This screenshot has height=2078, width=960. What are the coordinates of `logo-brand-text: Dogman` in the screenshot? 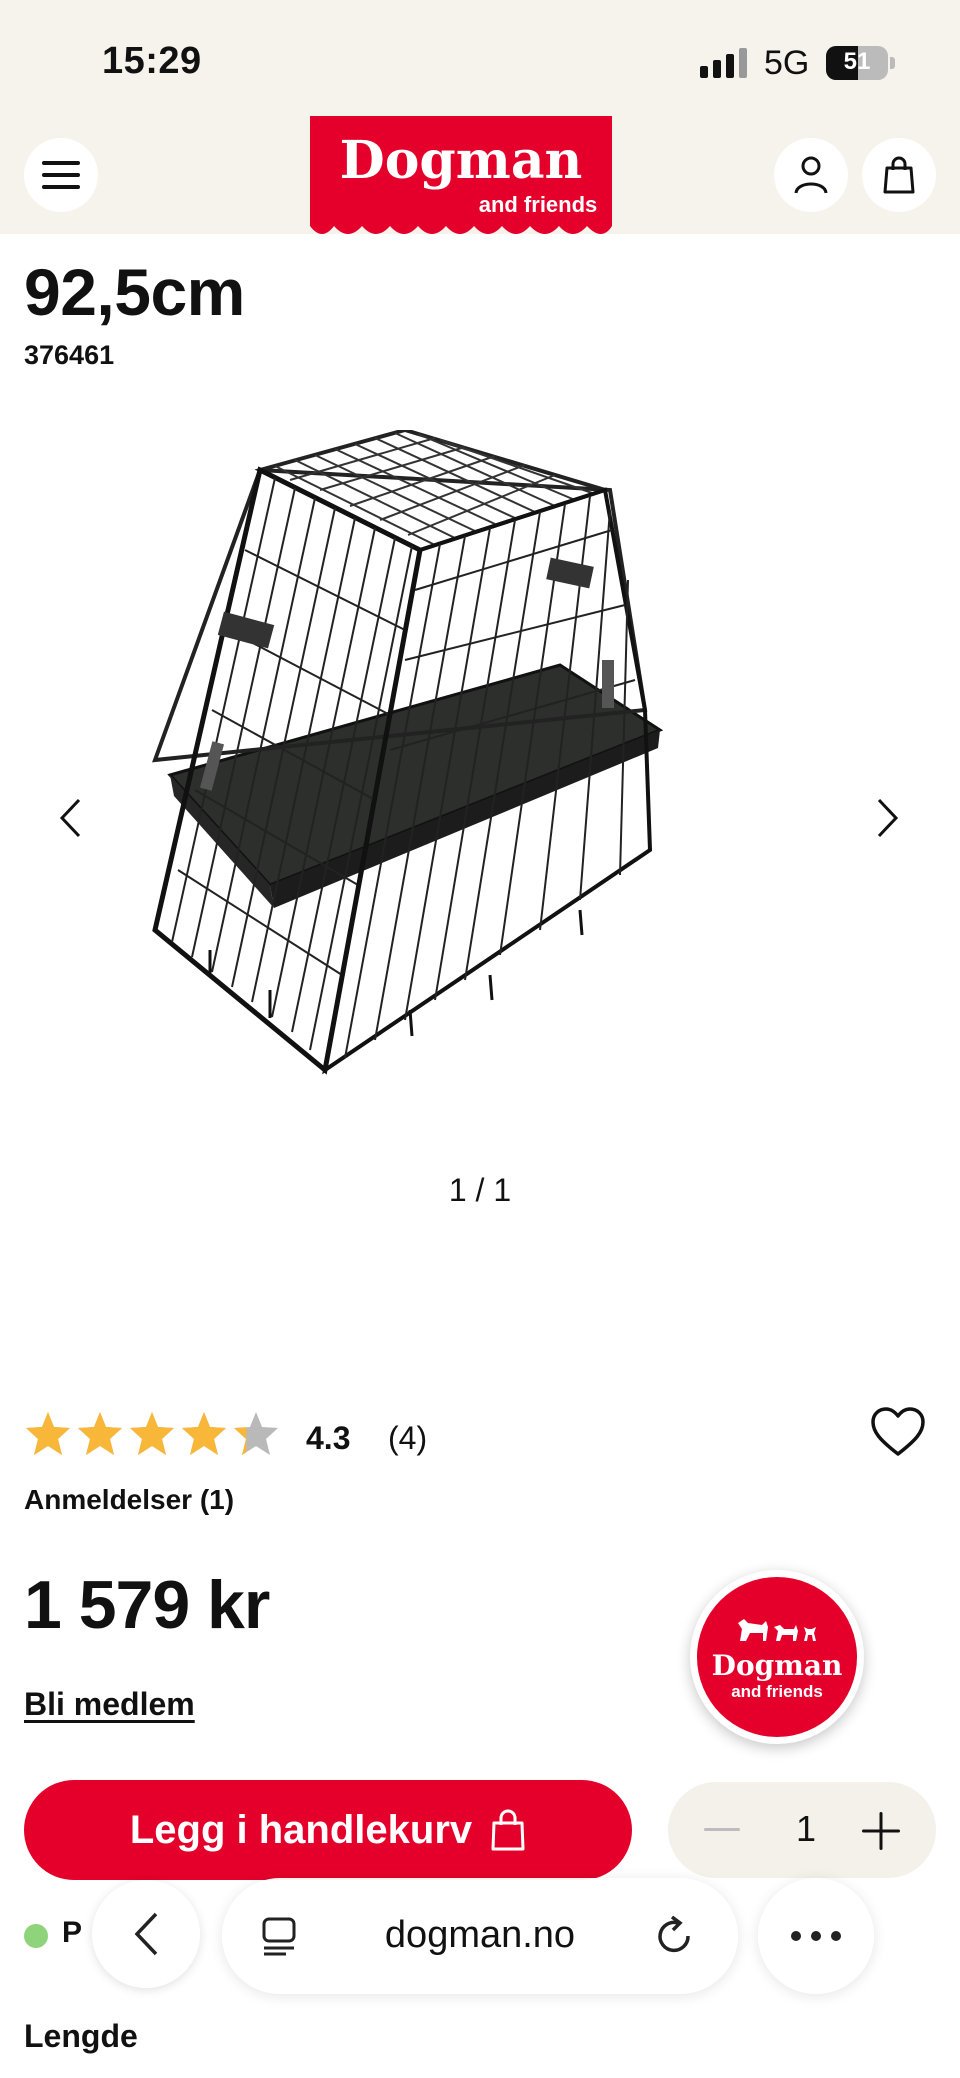 It's located at (461, 160).